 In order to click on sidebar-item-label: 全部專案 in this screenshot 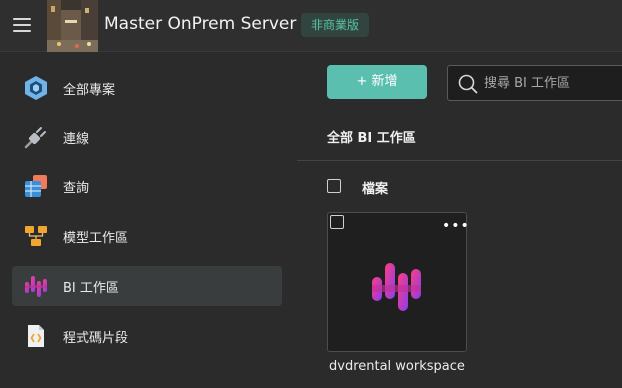, I will do `click(89, 90)`.